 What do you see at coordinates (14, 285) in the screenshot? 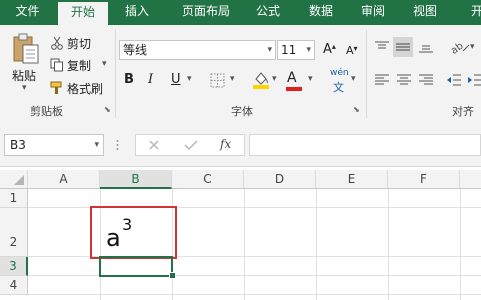
I see `row-header-4: 4` at bounding box center [14, 285].